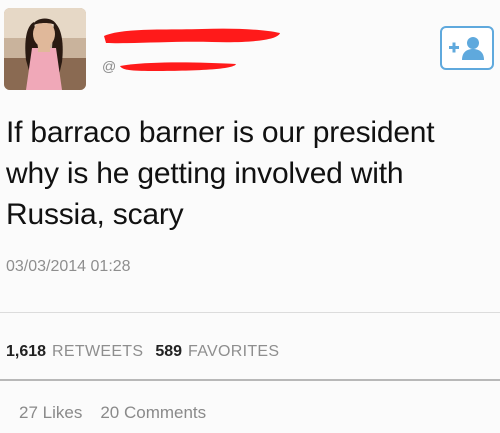 This screenshot has height=433, width=500. I want to click on favorites-count: 589, so click(168, 352).